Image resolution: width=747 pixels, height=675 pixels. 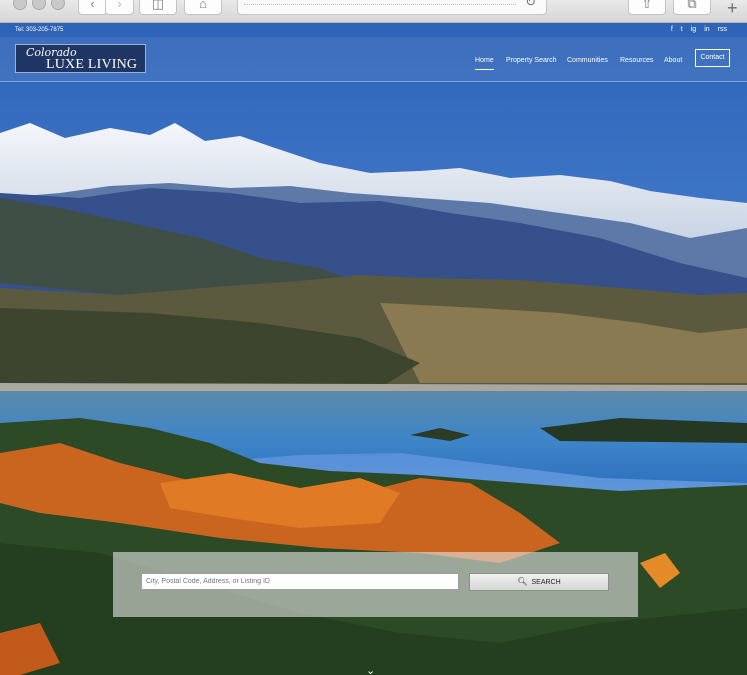 I want to click on search-icon: 🔍︎, so click(x=522, y=581).